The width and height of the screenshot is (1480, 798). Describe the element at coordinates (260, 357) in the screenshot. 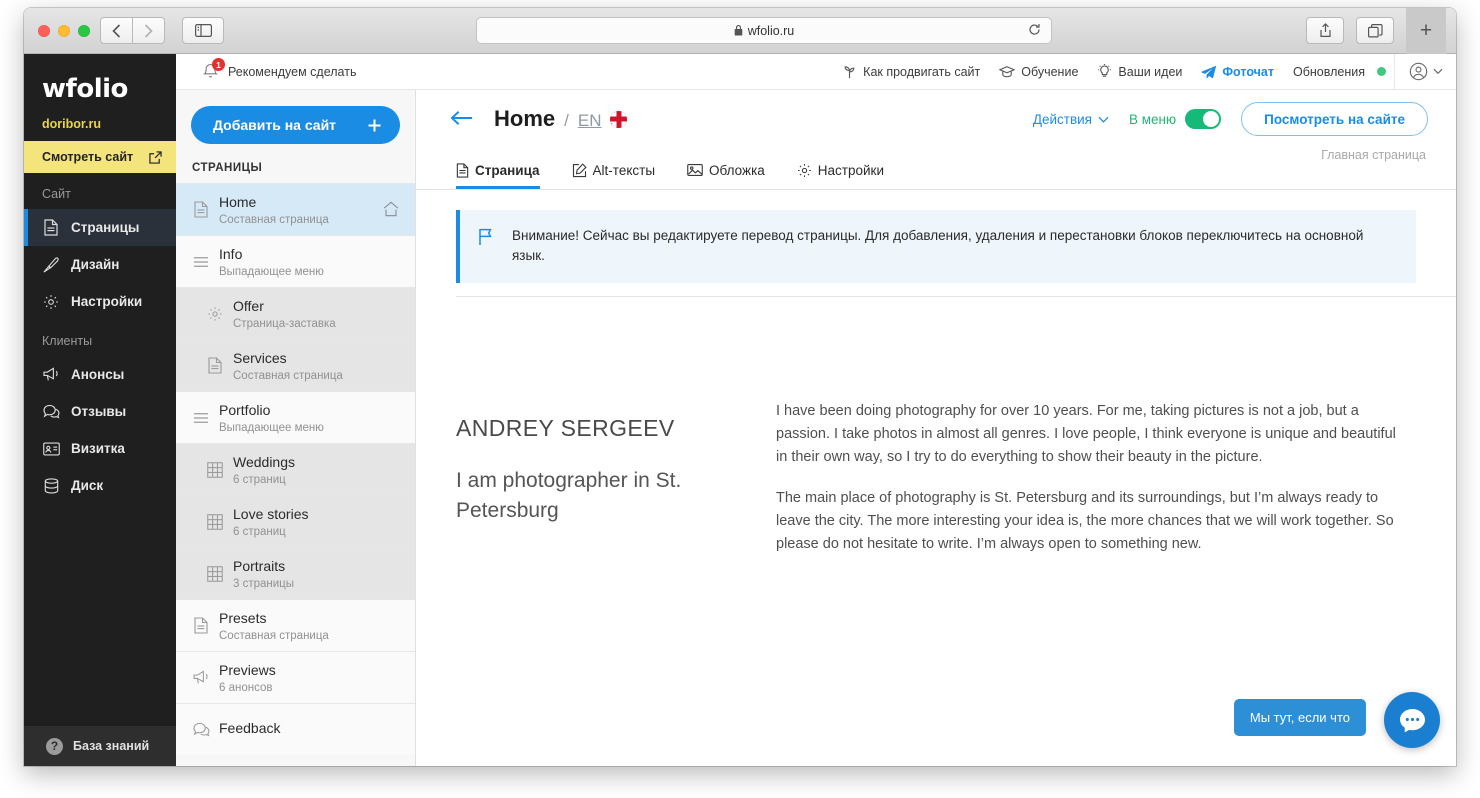

I see `page-item-title: Services` at that location.